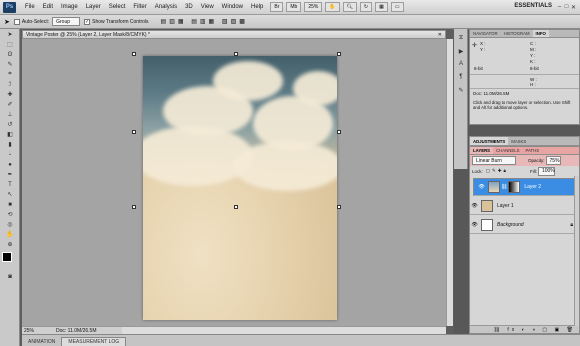 This screenshot has height=346, width=580. Describe the element at coordinates (366, 7) in the screenshot. I see `rotate-view-icon: ↻` at that location.